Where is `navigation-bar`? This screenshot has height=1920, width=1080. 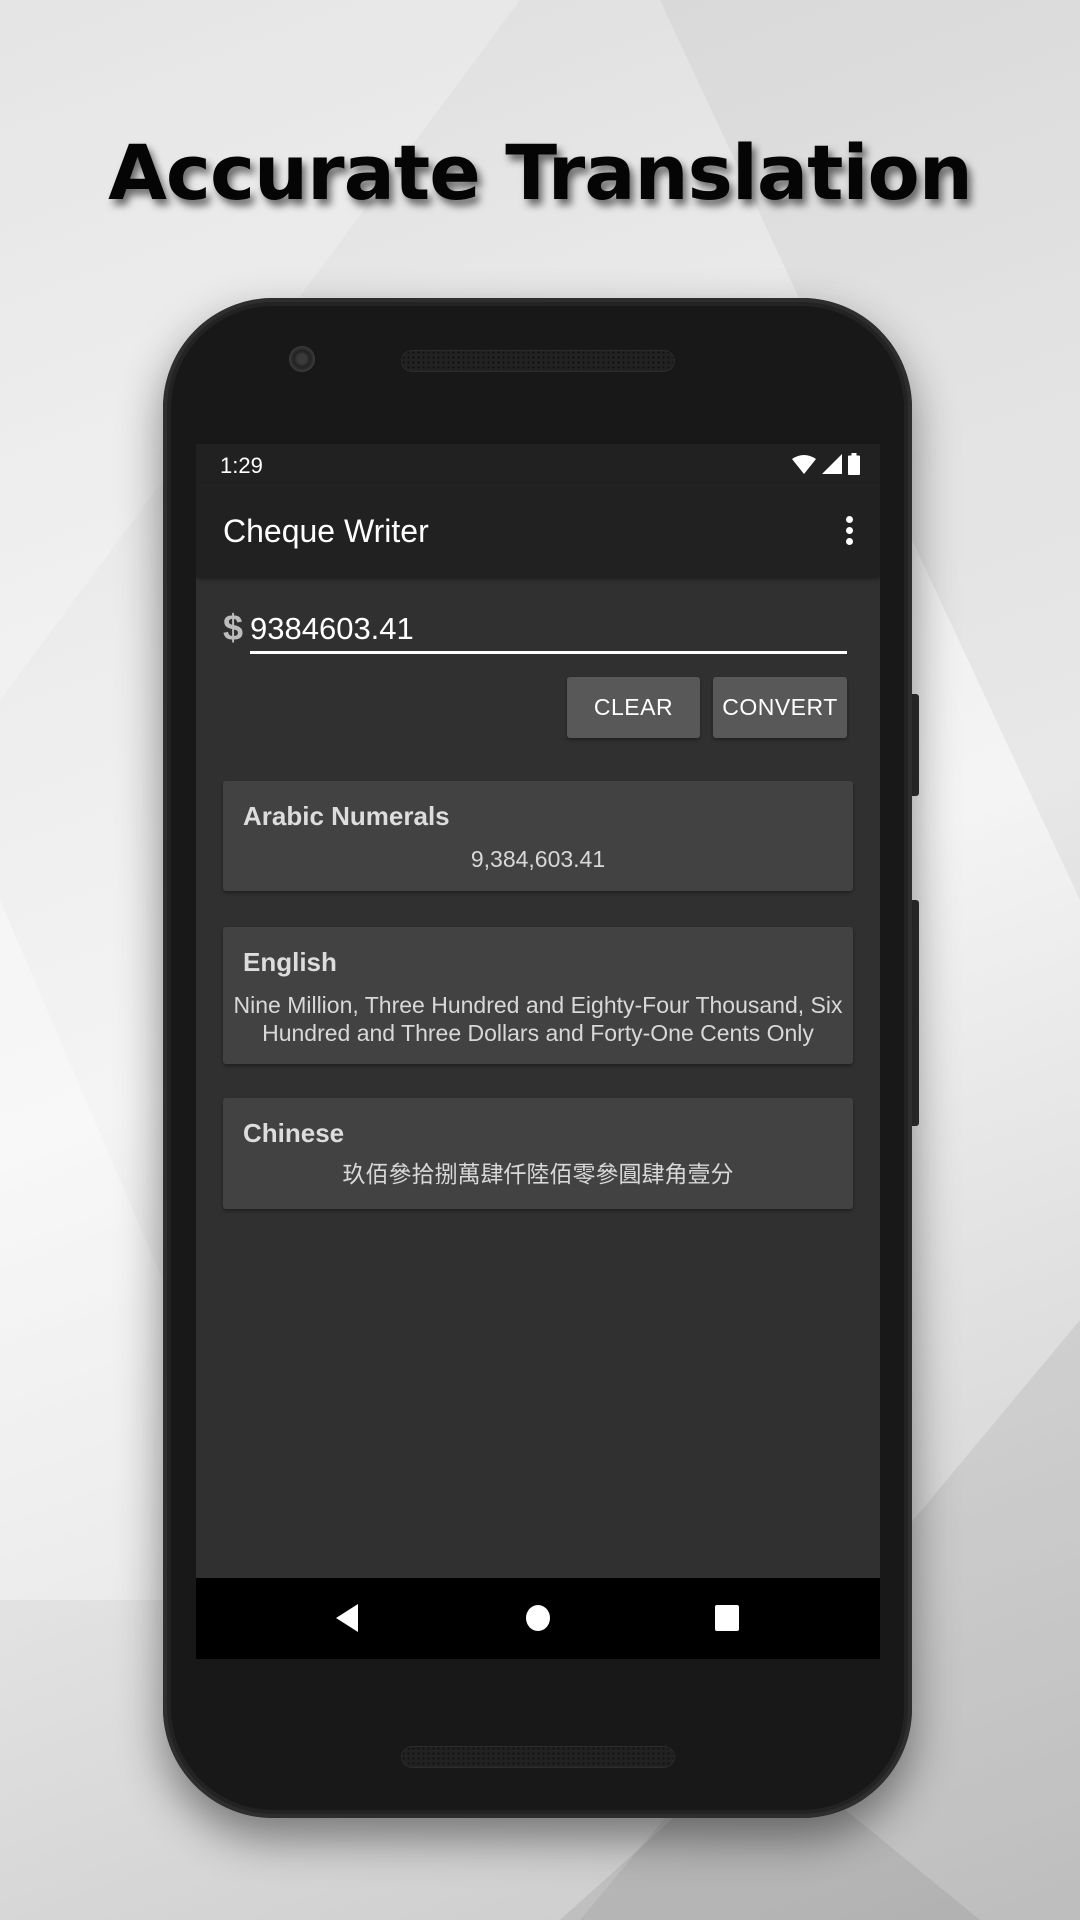 navigation-bar is located at coordinates (538, 1618).